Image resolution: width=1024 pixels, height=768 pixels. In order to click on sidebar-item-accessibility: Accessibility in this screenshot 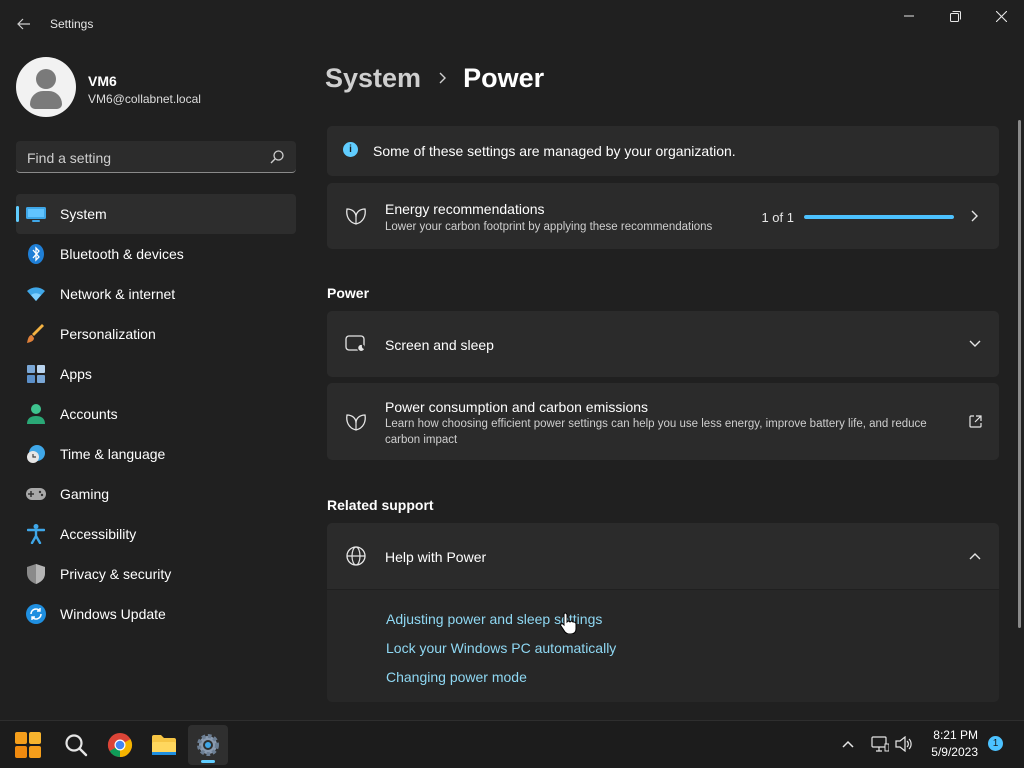, I will do `click(156, 534)`.